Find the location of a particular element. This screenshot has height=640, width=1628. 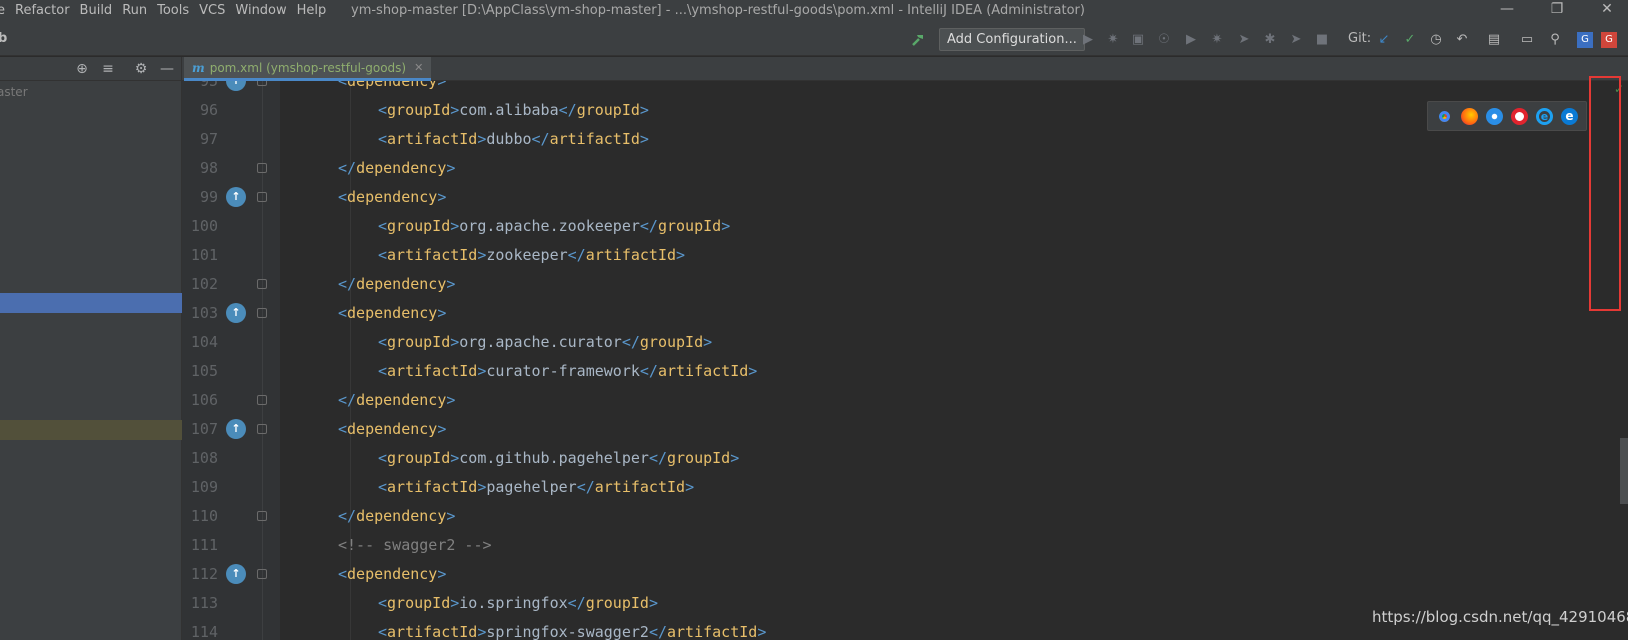

menu-item-edit: e is located at coordinates (2, 10).